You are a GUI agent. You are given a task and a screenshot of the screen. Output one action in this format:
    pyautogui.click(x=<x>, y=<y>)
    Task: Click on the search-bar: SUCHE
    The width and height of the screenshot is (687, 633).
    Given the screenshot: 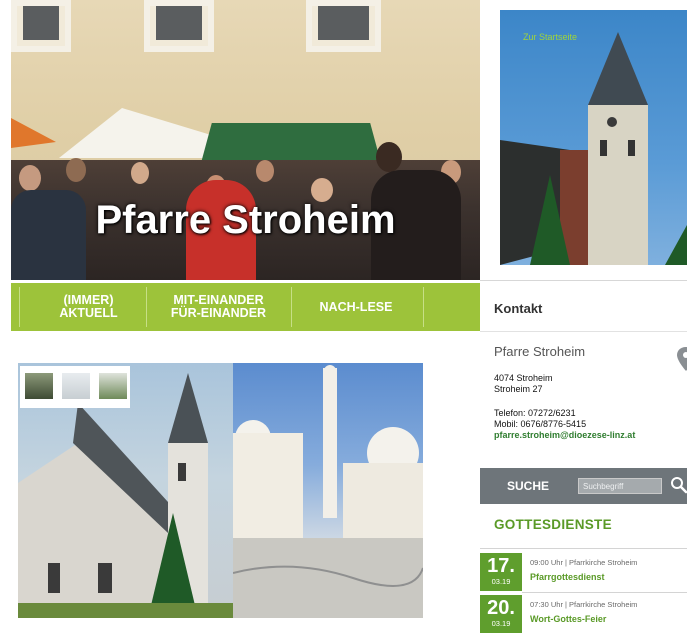 What is the action you would take?
    pyautogui.click(x=583, y=486)
    